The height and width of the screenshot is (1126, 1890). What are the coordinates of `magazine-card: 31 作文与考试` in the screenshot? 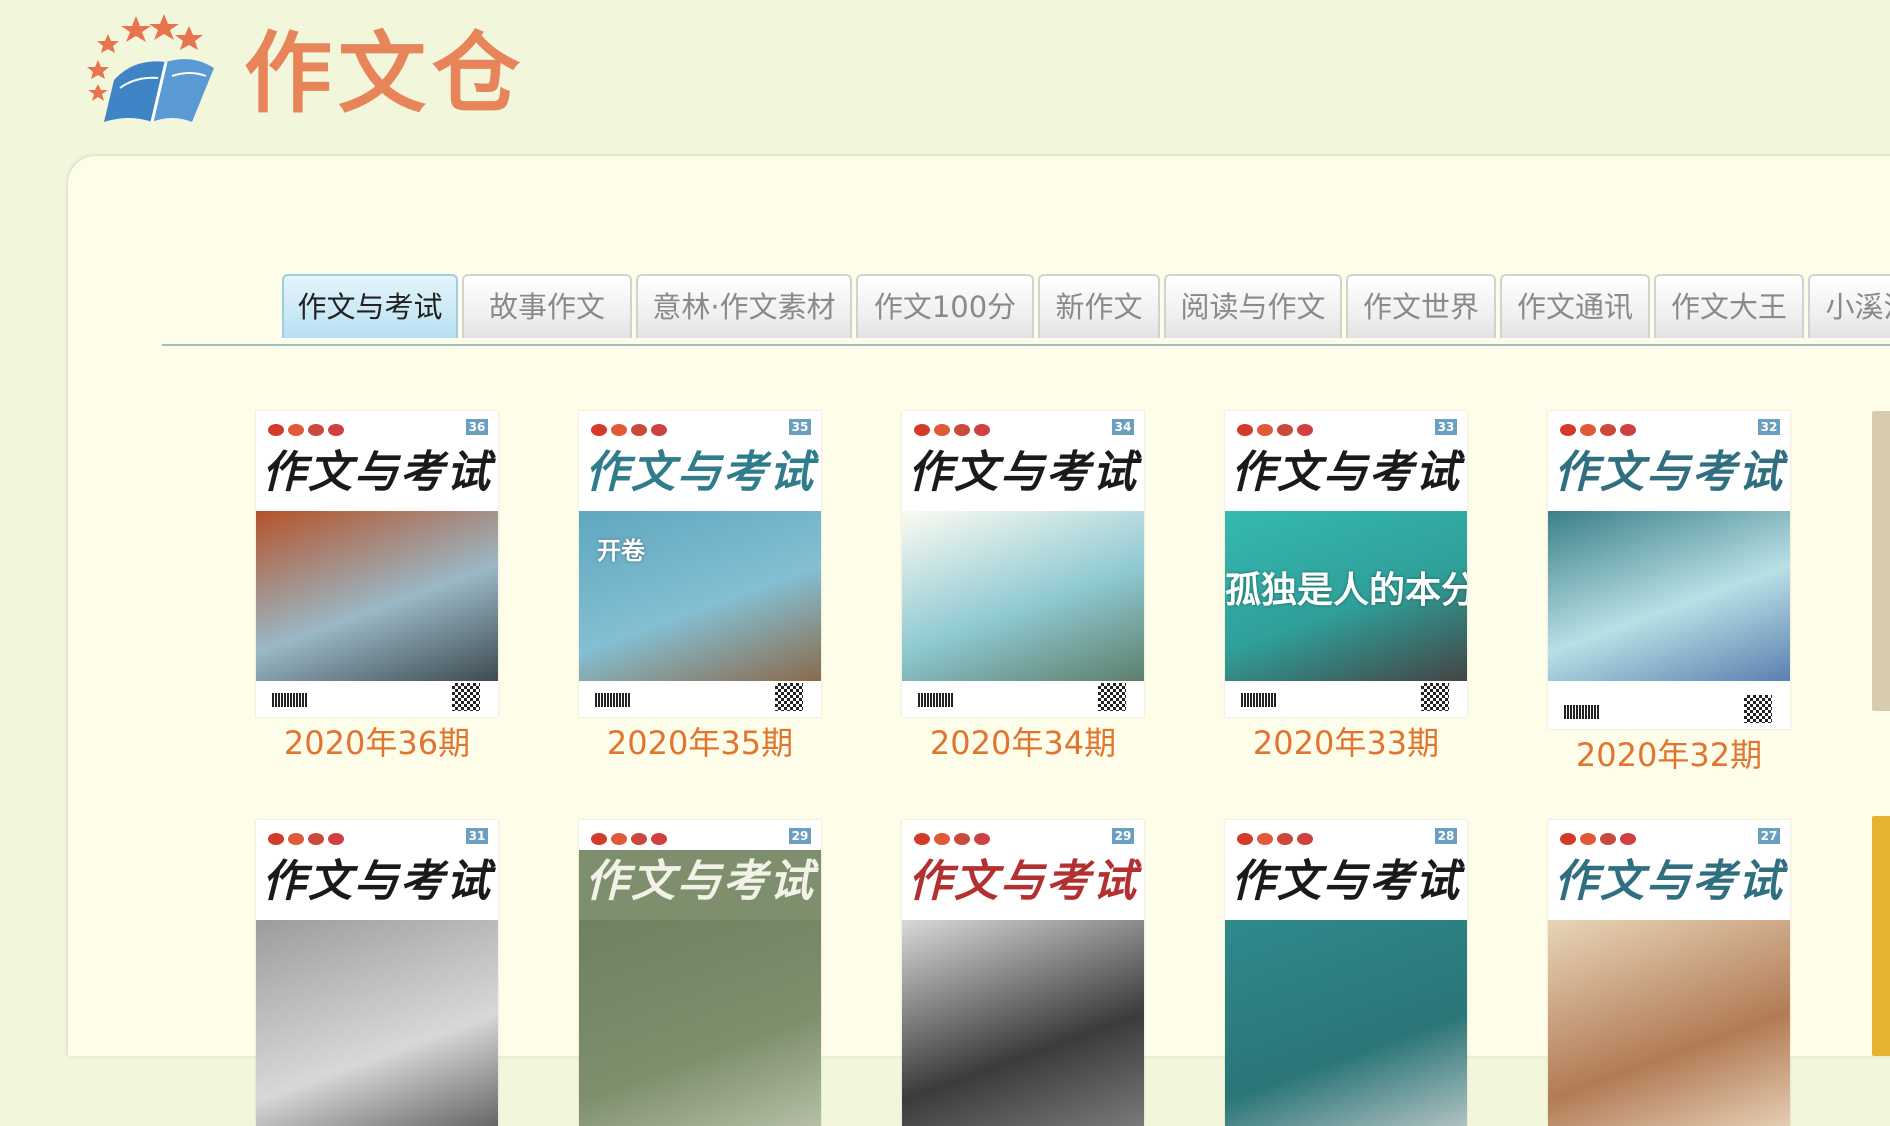 It's located at (377, 973).